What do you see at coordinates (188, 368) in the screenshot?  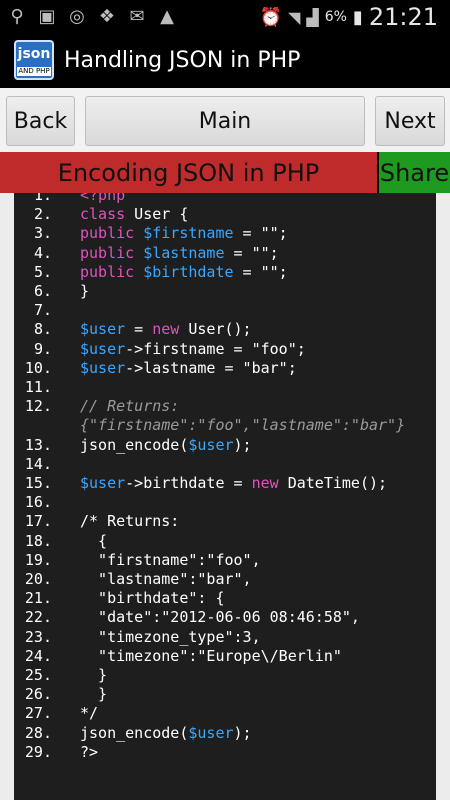 I see `code-text: $user->lastname = "bar";` at bounding box center [188, 368].